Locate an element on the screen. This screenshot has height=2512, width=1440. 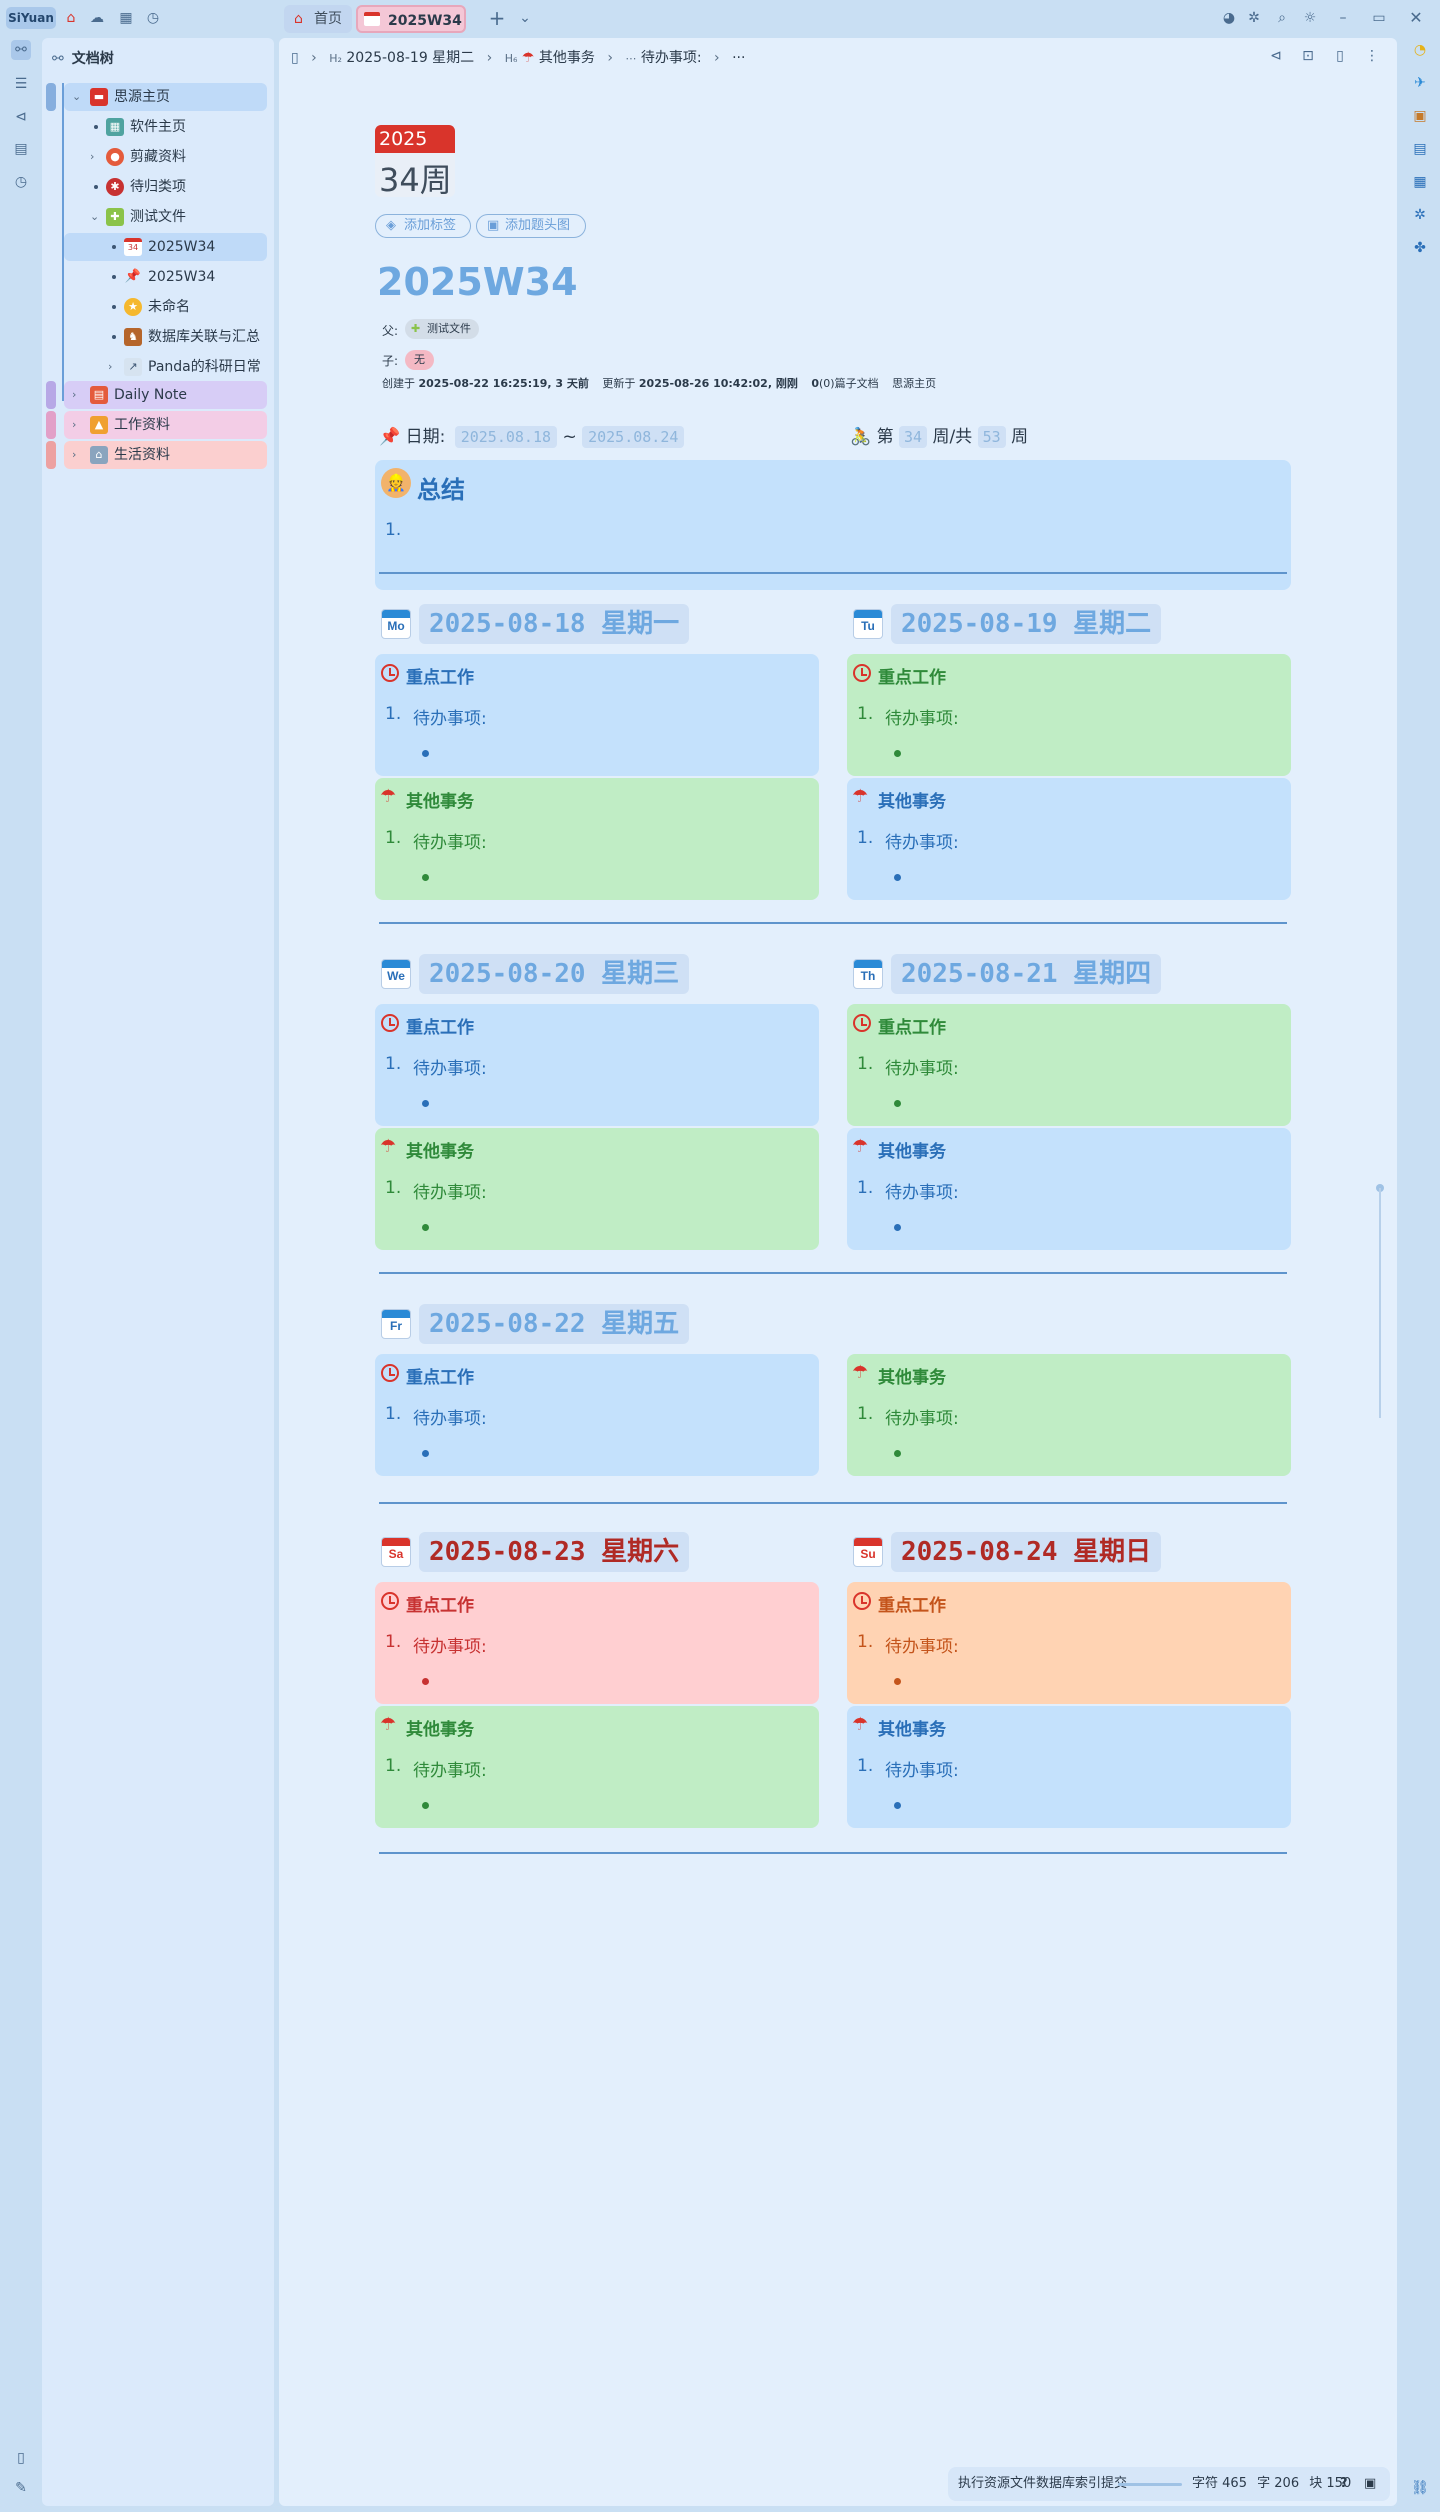
link-icon: ⛓ is located at coordinates (1420, 2488).